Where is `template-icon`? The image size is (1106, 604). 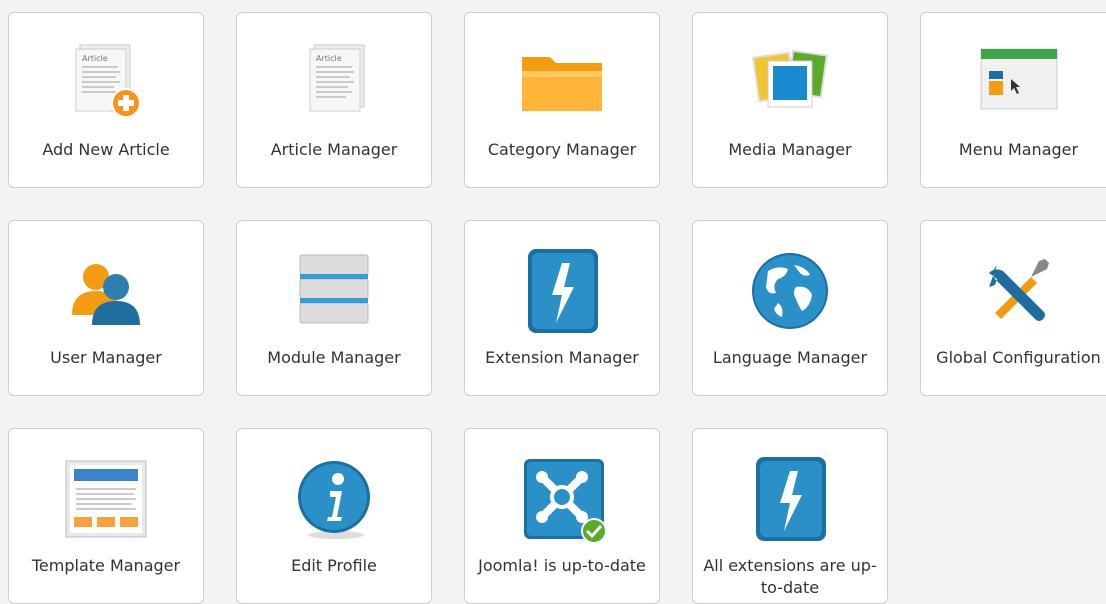
template-icon is located at coordinates (106, 499).